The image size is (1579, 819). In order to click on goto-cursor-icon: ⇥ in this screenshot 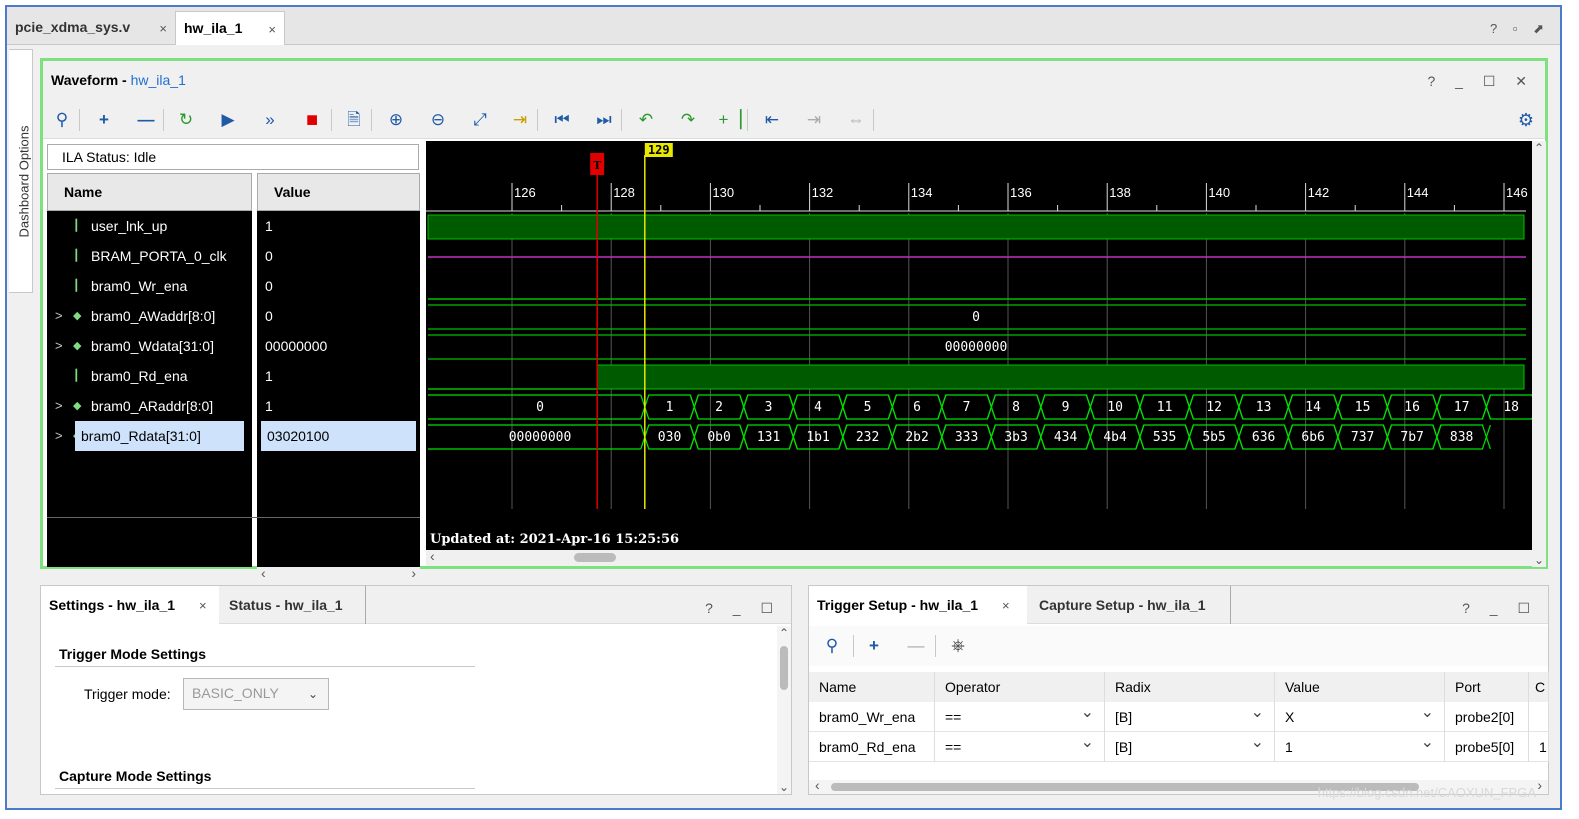, I will do `click(520, 120)`.